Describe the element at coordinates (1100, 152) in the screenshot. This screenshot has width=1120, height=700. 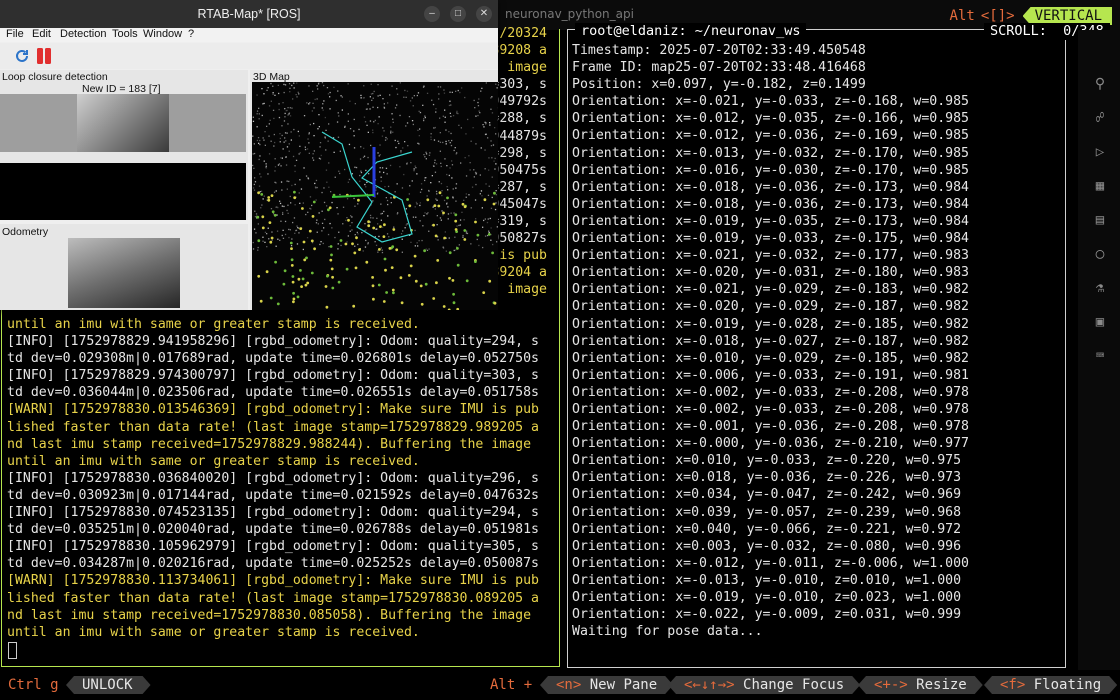
I see `debug-icon: ▷` at that location.